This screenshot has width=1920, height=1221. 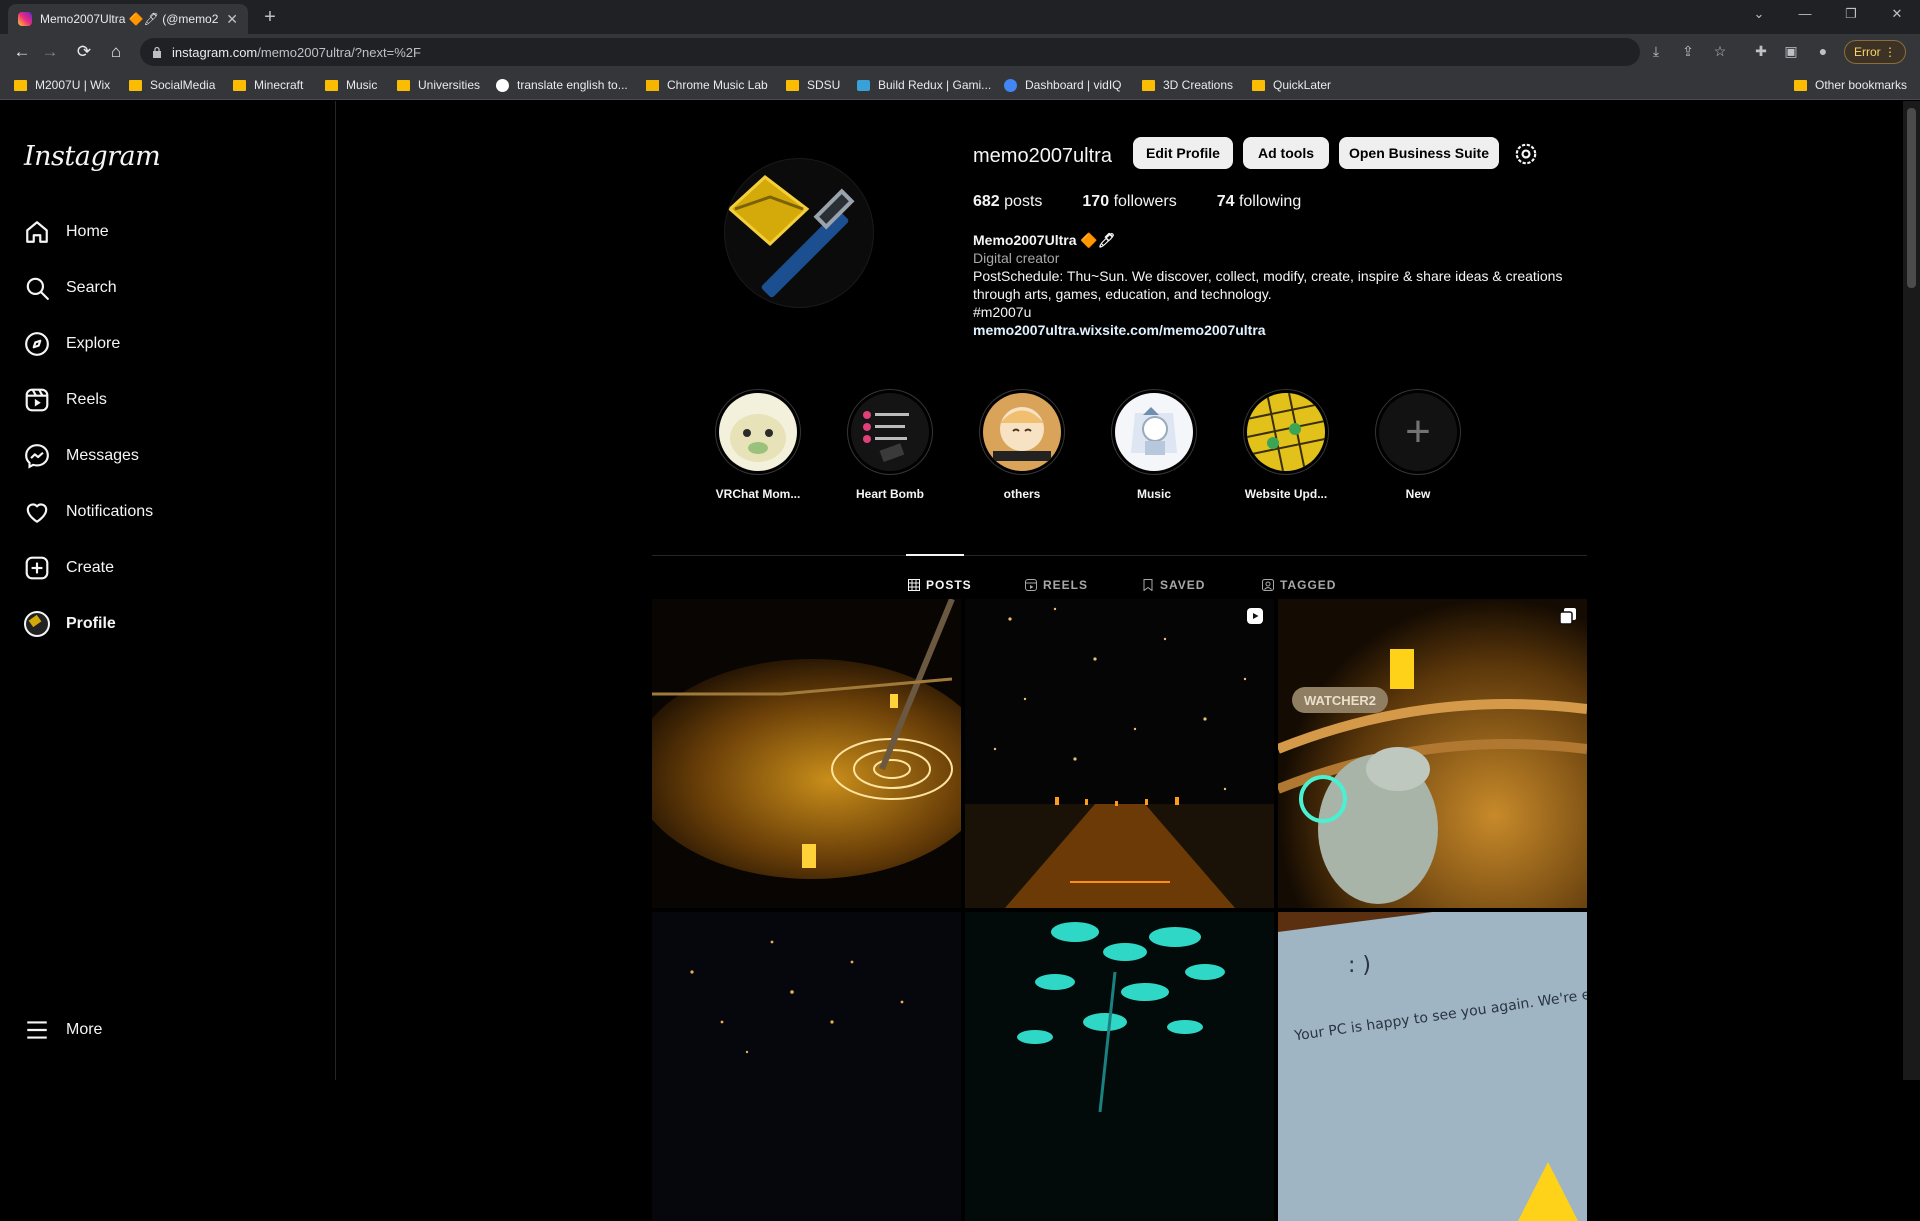 I want to click on profile-picture, so click(x=799, y=233).